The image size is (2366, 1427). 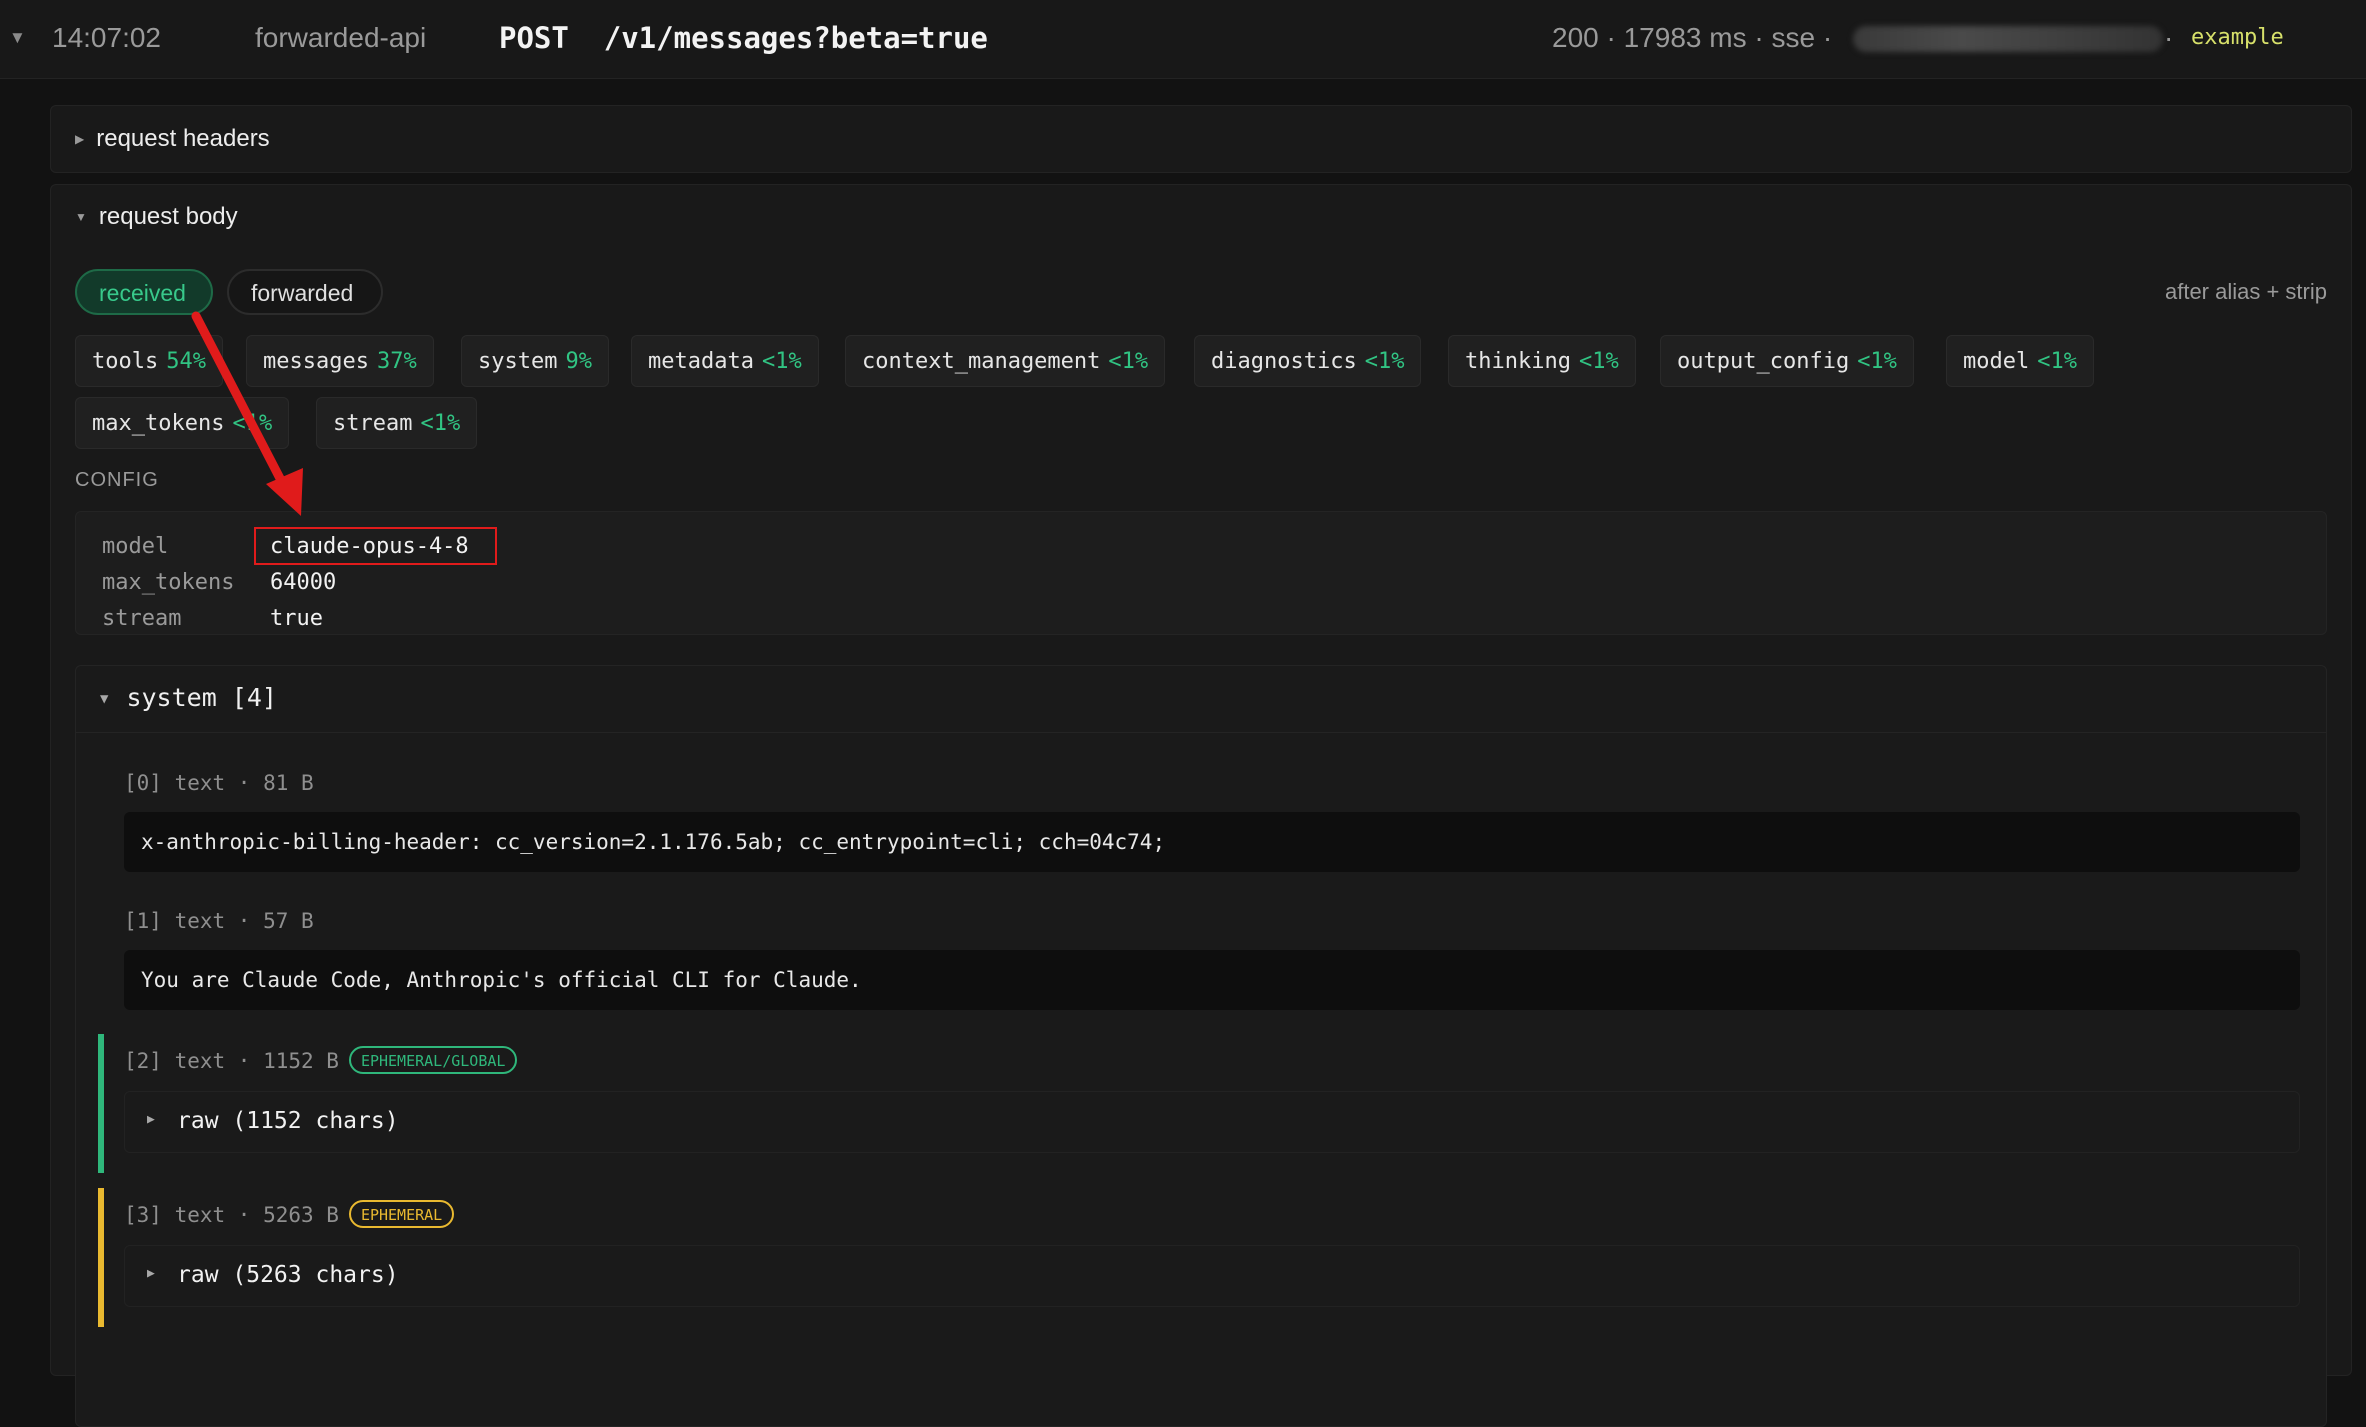 What do you see at coordinates (321, 1060) in the screenshot?
I see `system-item-meta: [2] text · 1152 B EPHEMERAL/GLOBAL` at bounding box center [321, 1060].